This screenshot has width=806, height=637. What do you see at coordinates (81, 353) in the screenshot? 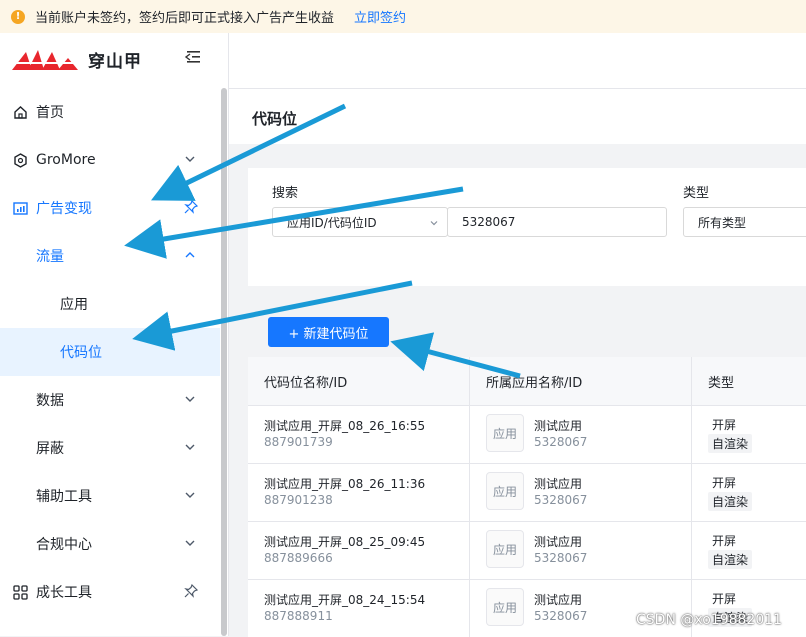
I see `menu-item-label: 代码位` at bounding box center [81, 353].